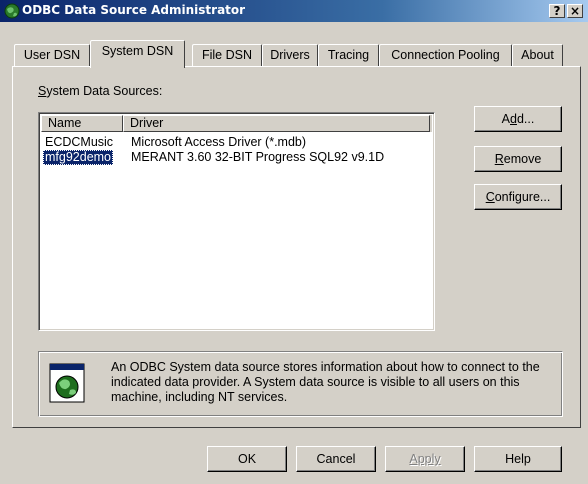 The width and height of the screenshot is (588, 484). What do you see at coordinates (137, 54) in the screenshot?
I see `tab-system-dsn: System DSN` at bounding box center [137, 54].